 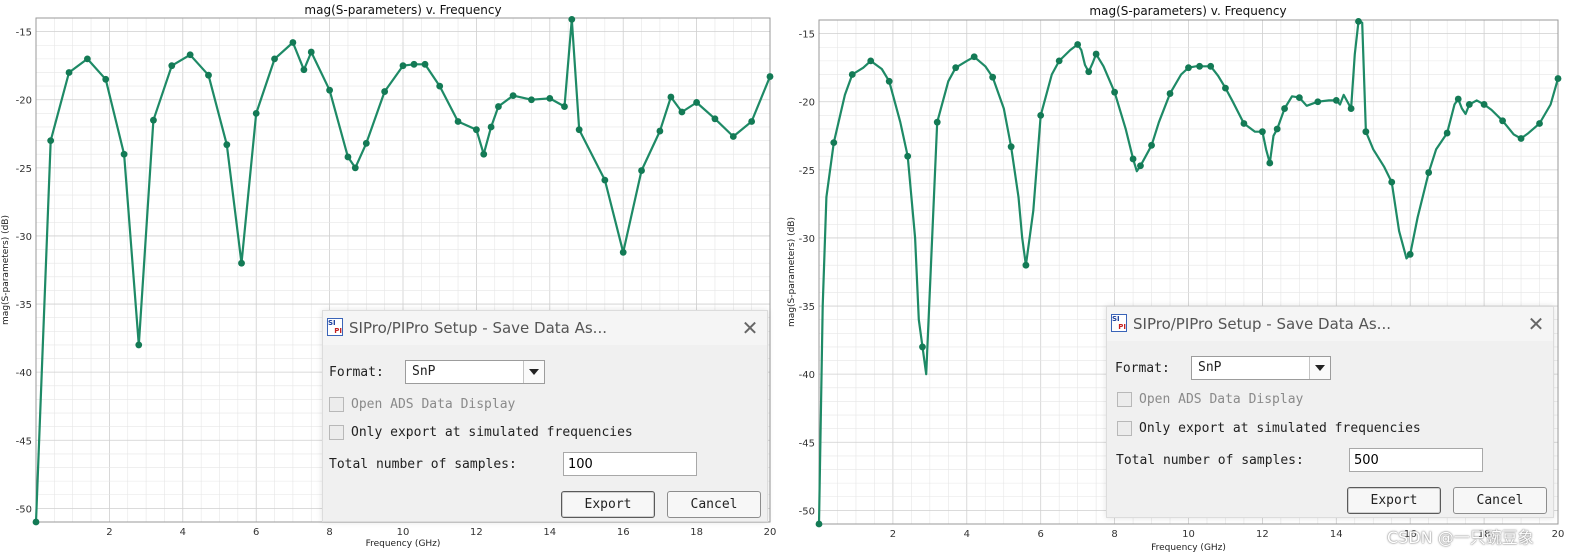 What do you see at coordinates (403, 544) in the screenshot?
I see `x-axis-label: Frequency (GHz)` at bounding box center [403, 544].